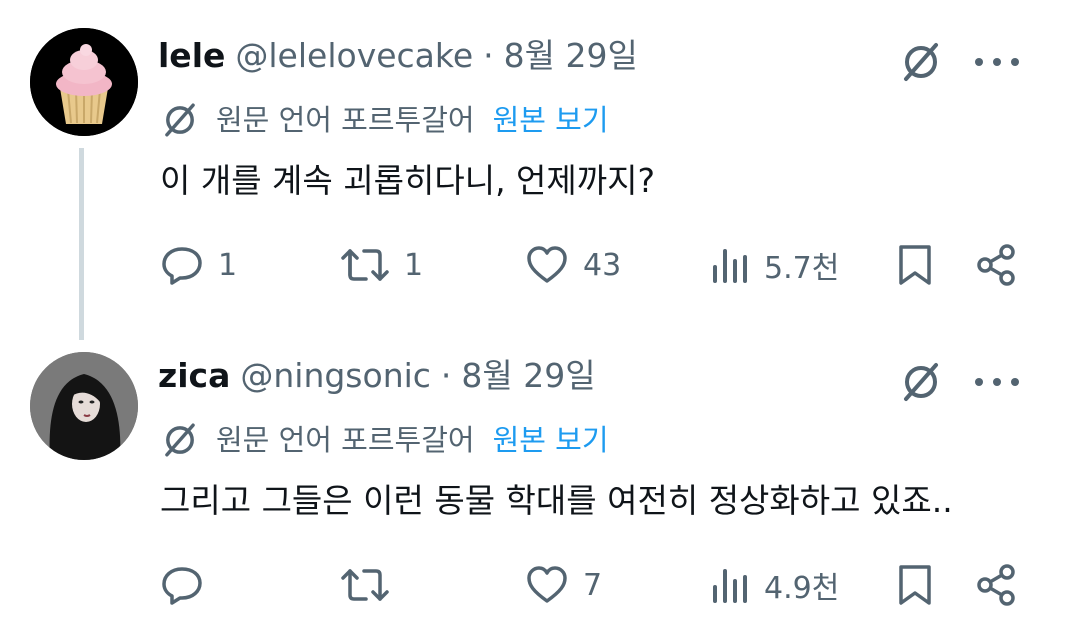 The height and width of the screenshot is (635, 1065). Describe the element at coordinates (228, 265) in the screenshot. I see `reply-count: 1` at that location.